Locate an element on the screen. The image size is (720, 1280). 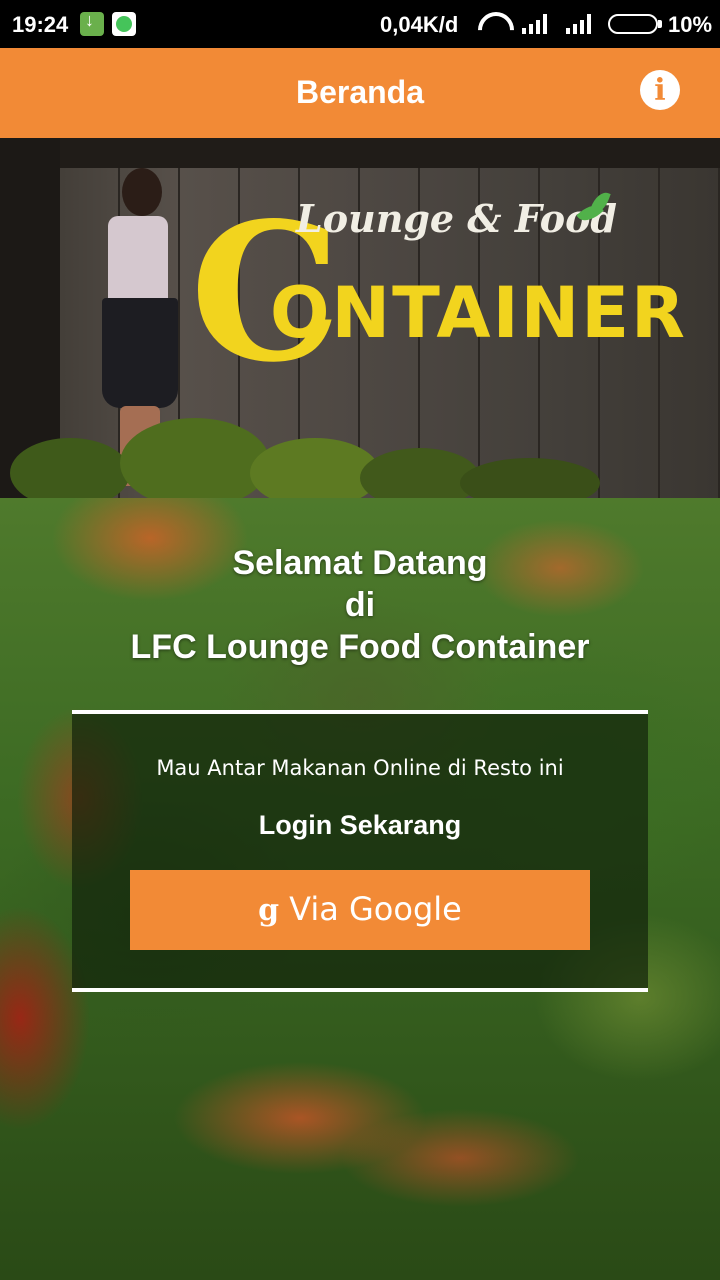
whatsapp-icon is located at coordinates (124, 24).